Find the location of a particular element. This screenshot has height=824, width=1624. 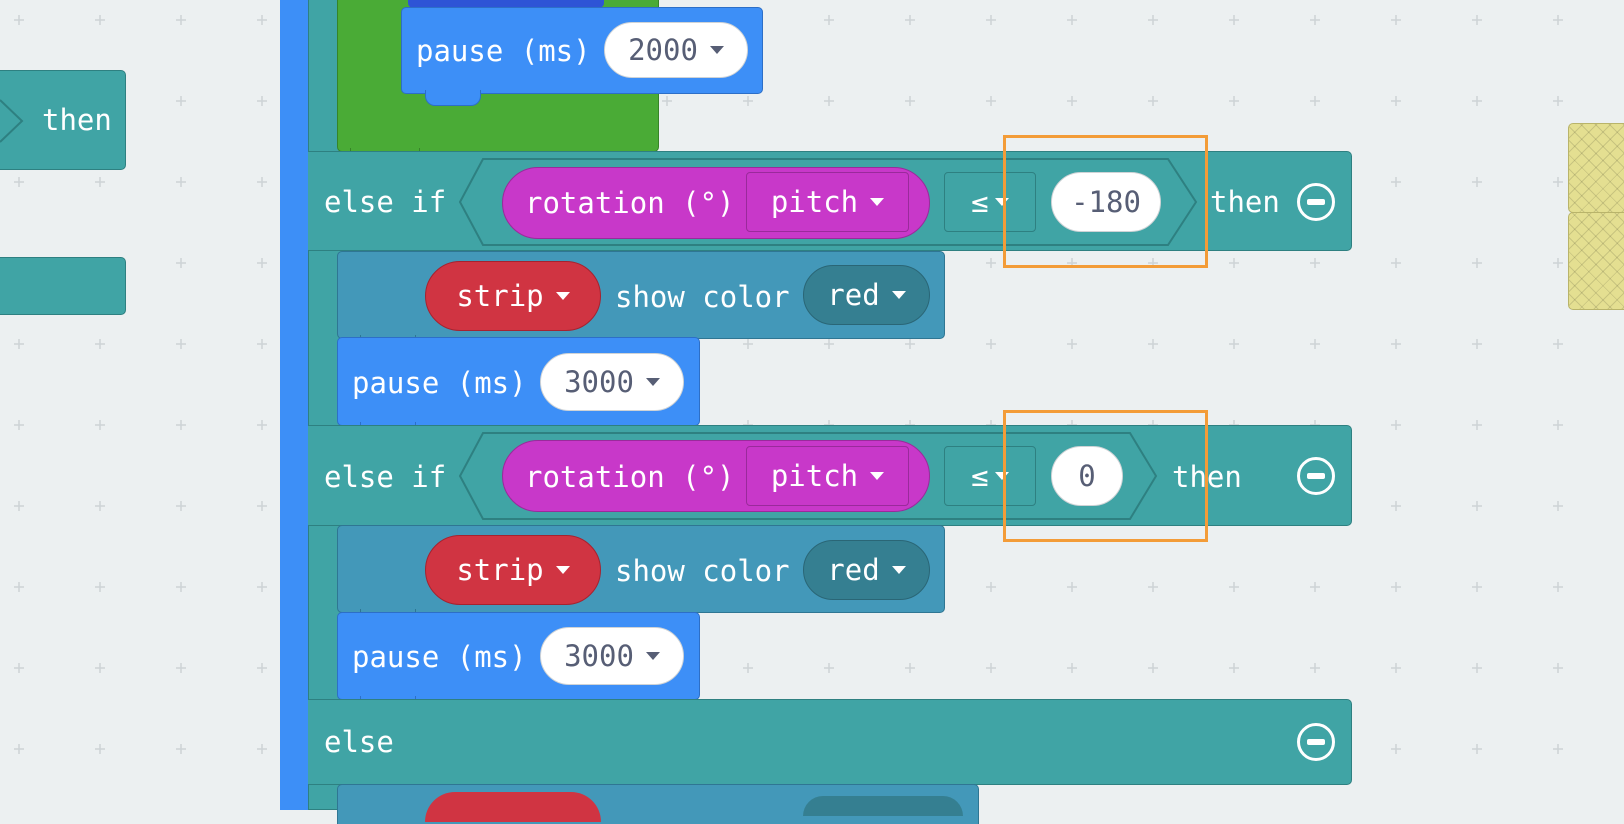

color-dropdown-1: red is located at coordinates (866, 295).